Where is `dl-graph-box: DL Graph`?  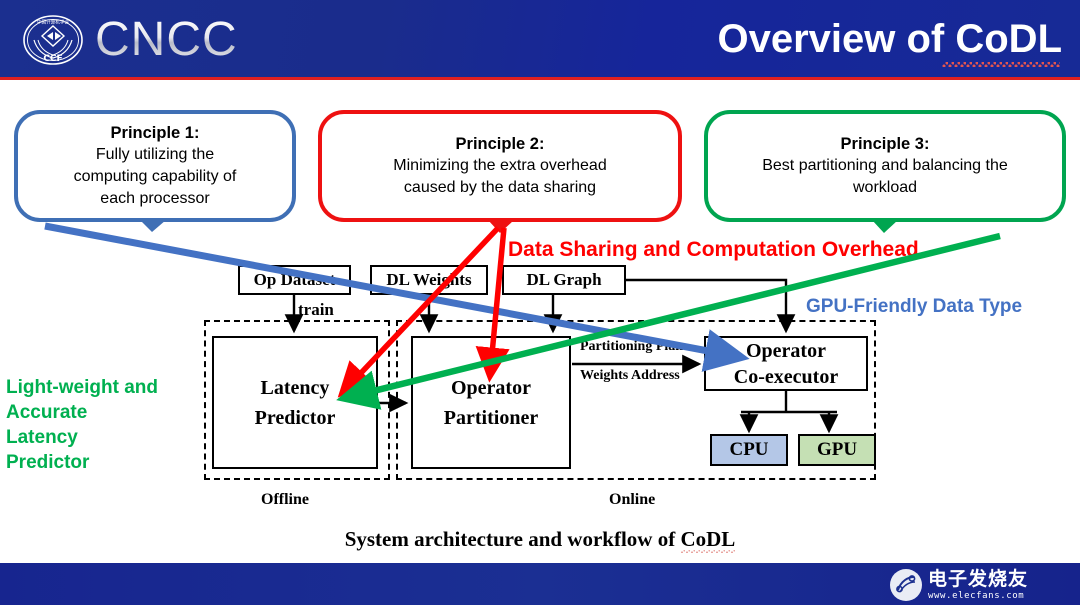
dl-graph-box: DL Graph is located at coordinates (564, 280).